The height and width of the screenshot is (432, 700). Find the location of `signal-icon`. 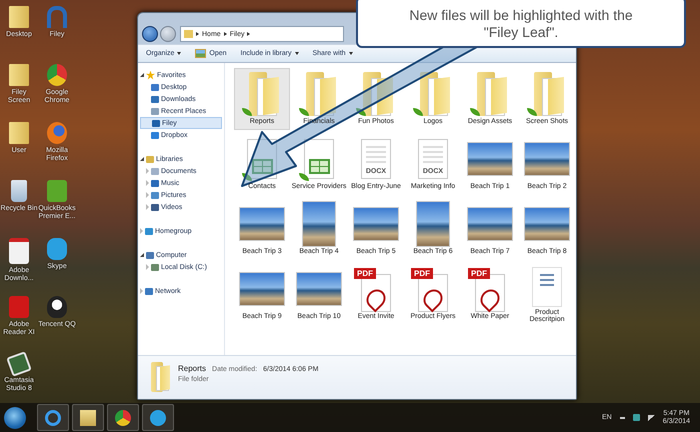

signal-icon is located at coordinates (651, 417).